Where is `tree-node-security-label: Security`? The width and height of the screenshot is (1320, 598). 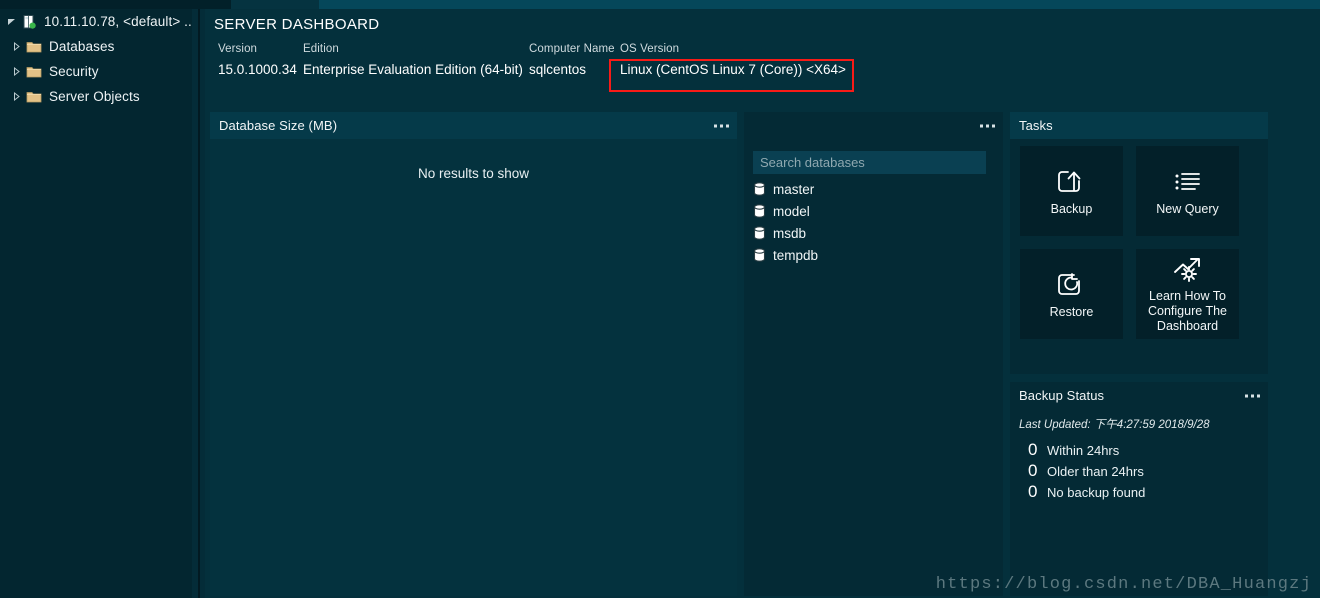
tree-node-security-label: Security is located at coordinates (74, 71).